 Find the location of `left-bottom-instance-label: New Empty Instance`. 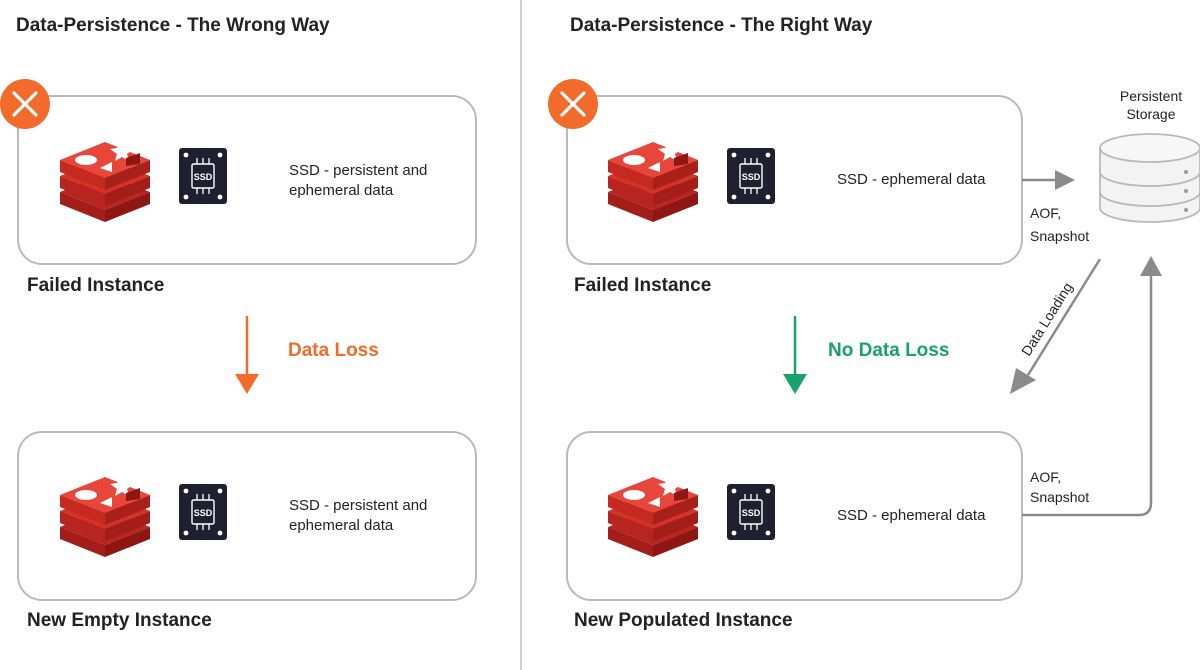

left-bottom-instance-label: New Empty Instance is located at coordinates (119, 620).